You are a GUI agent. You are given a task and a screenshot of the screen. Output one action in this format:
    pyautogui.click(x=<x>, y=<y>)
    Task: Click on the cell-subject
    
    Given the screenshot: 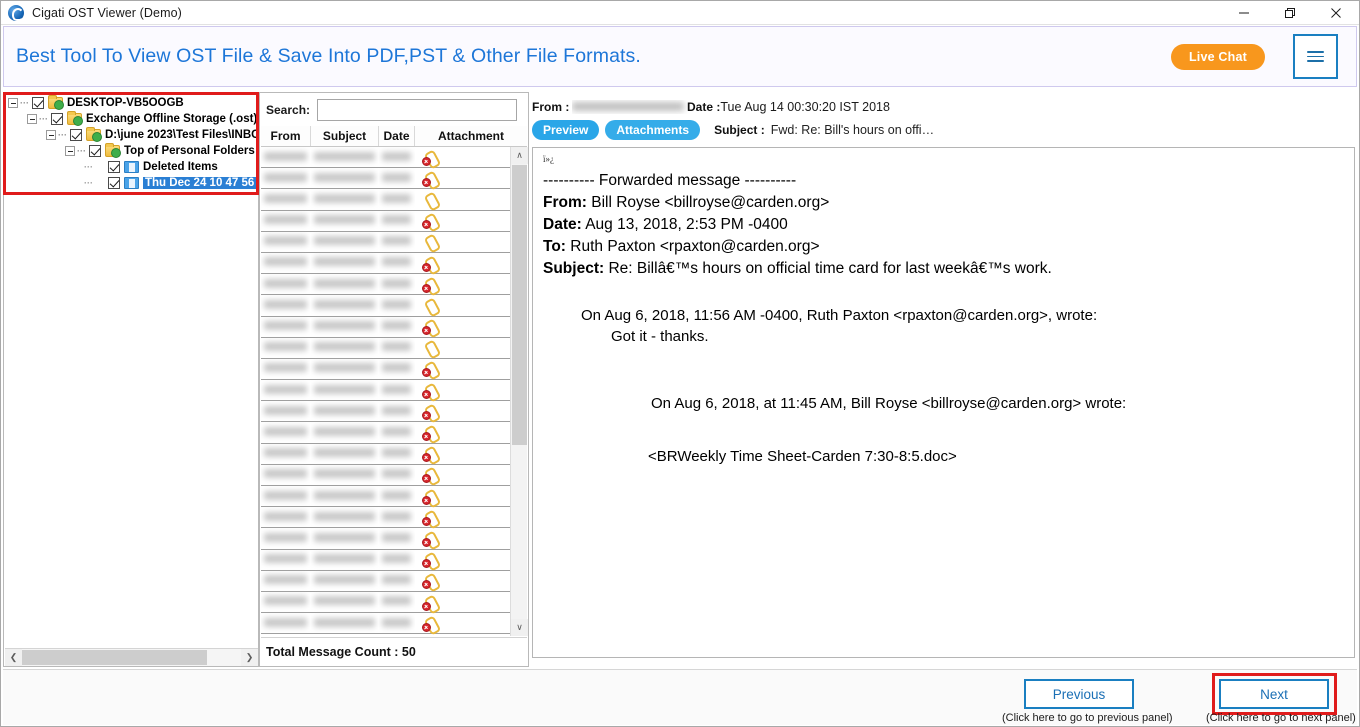 What is the action you would take?
    pyautogui.click(x=345, y=347)
    